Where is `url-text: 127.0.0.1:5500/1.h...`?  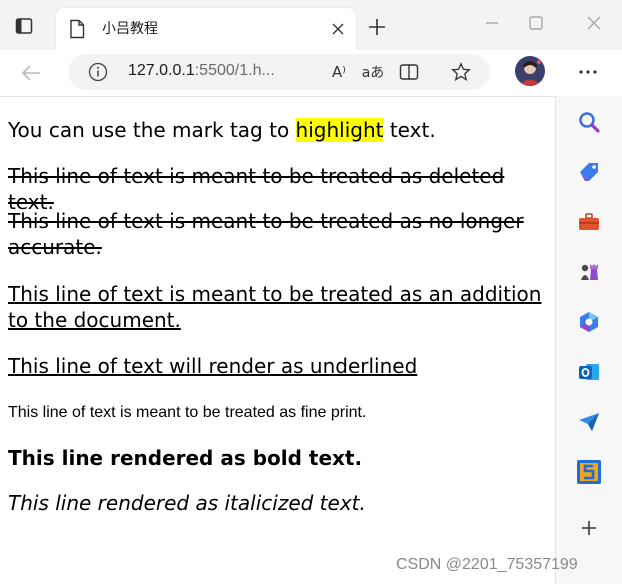
url-text: 127.0.0.1:5500/1.h... is located at coordinates (201, 71).